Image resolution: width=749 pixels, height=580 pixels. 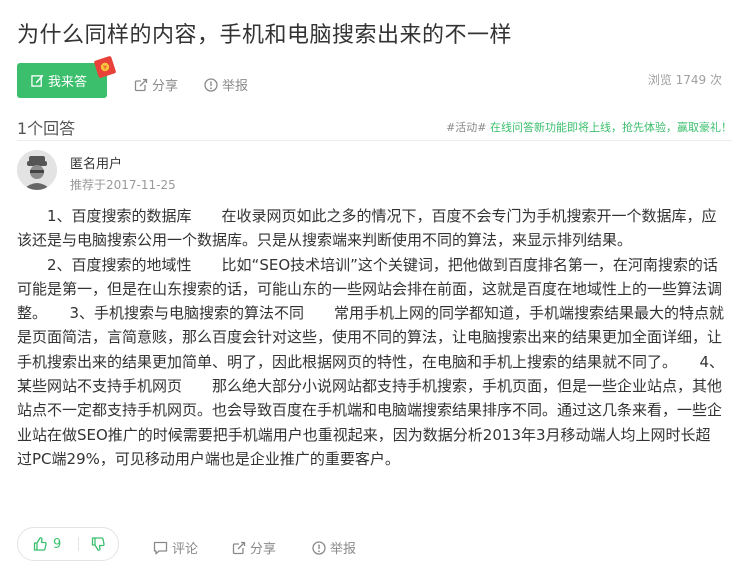 What do you see at coordinates (185, 549) in the screenshot?
I see `comment-label: 评论` at bounding box center [185, 549].